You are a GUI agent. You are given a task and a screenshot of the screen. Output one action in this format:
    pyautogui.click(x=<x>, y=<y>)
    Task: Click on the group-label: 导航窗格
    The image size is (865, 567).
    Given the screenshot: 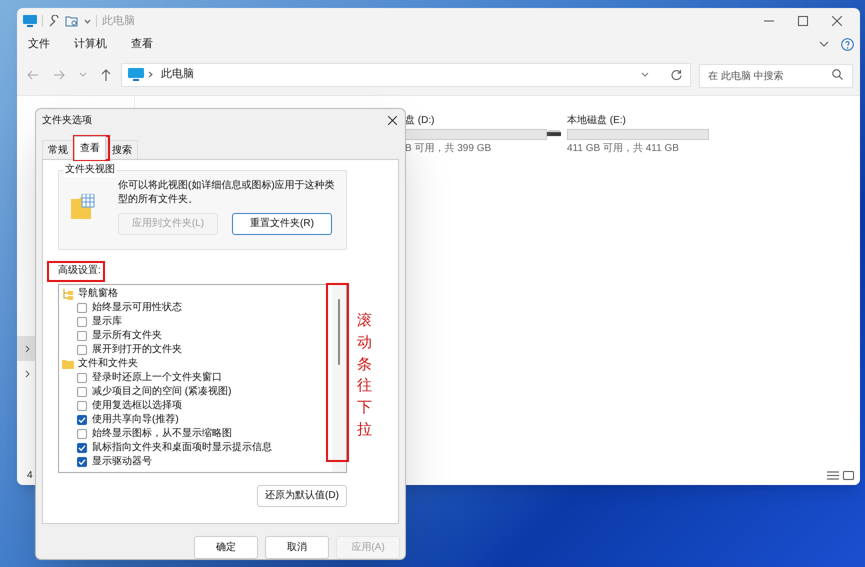 What is the action you would take?
    pyautogui.click(x=98, y=293)
    